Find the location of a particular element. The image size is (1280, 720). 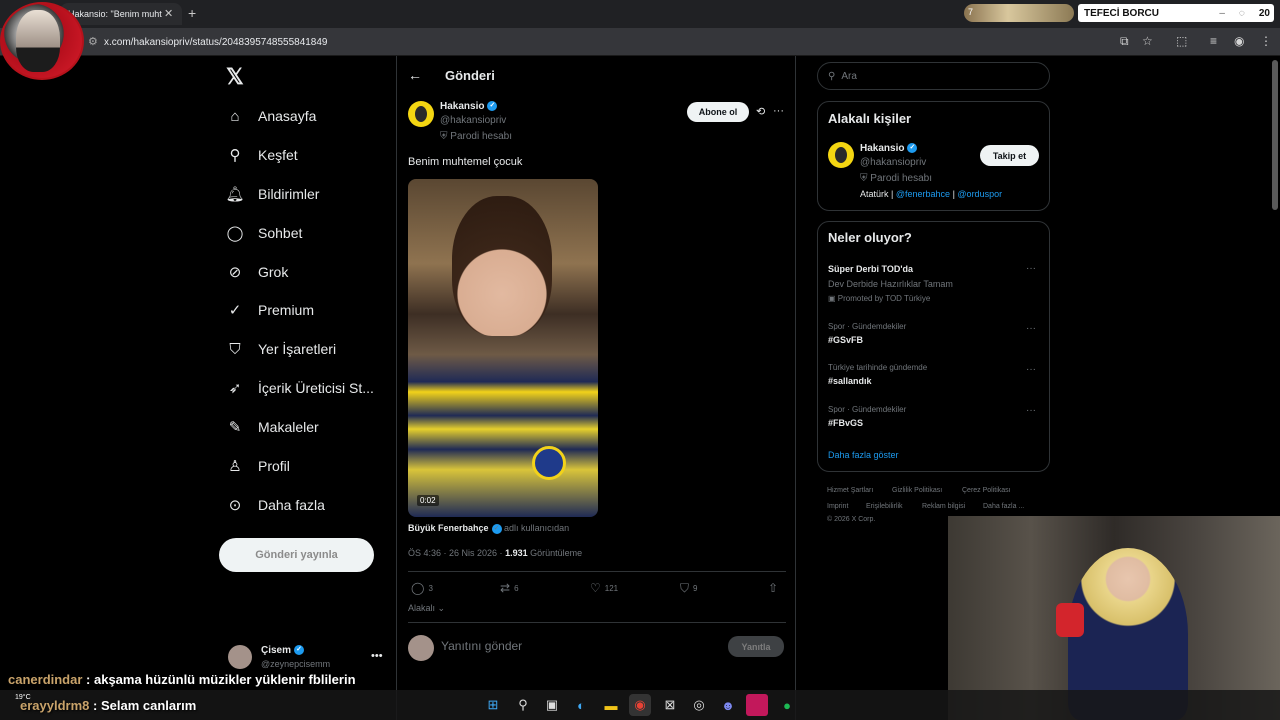

nav-item-premium: ✓ Premium is located at coordinates (270, 310).